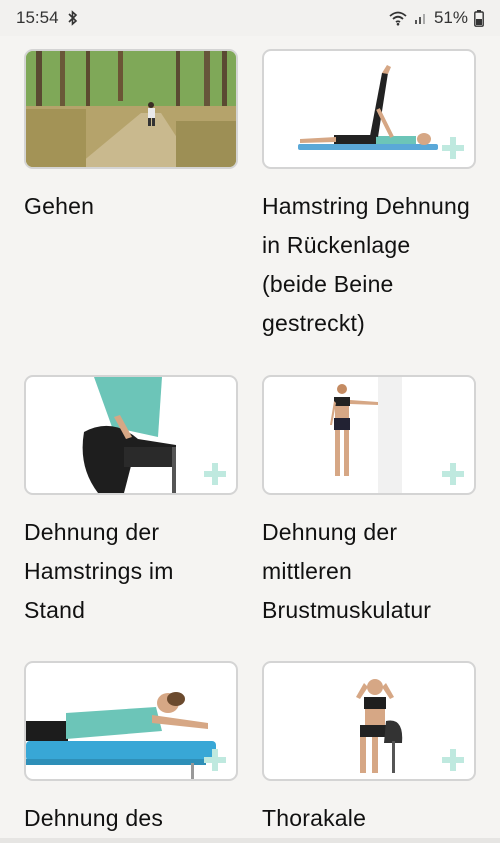 The height and width of the screenshot is (843, 500). I want to click on exercise-title: Dehnung des, so click(131, 818).